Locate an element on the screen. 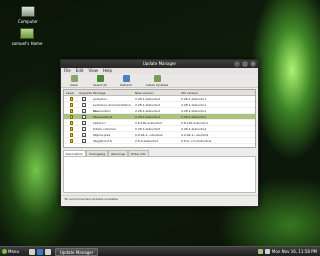 Image resolution: width=320 pixels, height=256 pixels. refresh-label: Refresh is located at coordinates (126, 85).